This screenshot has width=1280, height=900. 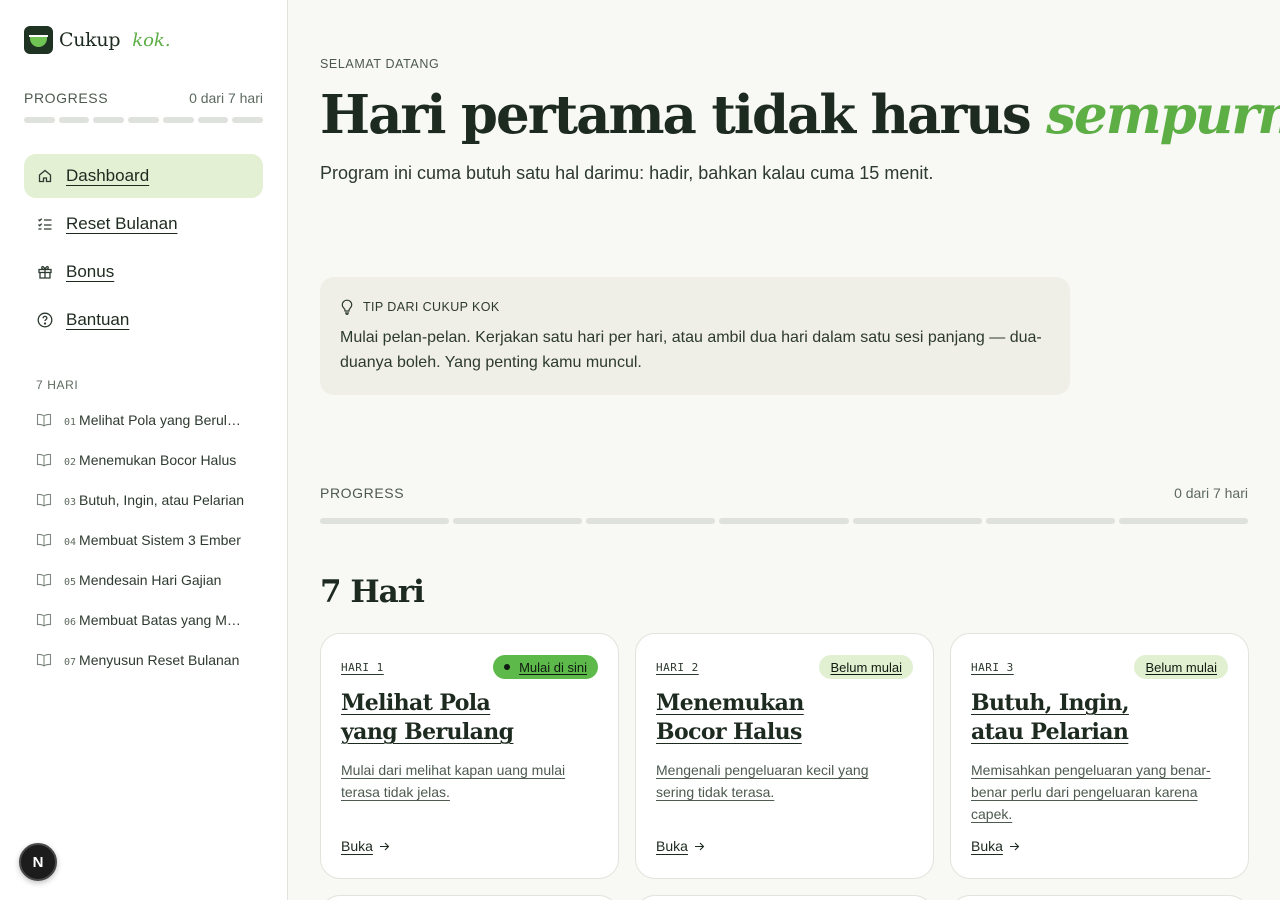 I want to click on floating-n-button: N, so click(x=38, y=862).